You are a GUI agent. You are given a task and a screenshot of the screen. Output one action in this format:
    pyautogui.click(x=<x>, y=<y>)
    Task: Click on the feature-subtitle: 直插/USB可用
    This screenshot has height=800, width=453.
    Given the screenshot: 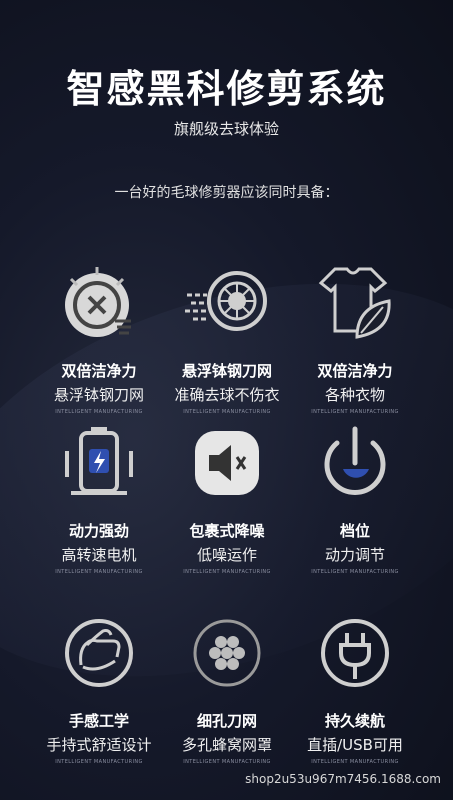 What is the action you would take?
    pyautogui.click(x=355, y=745)
    